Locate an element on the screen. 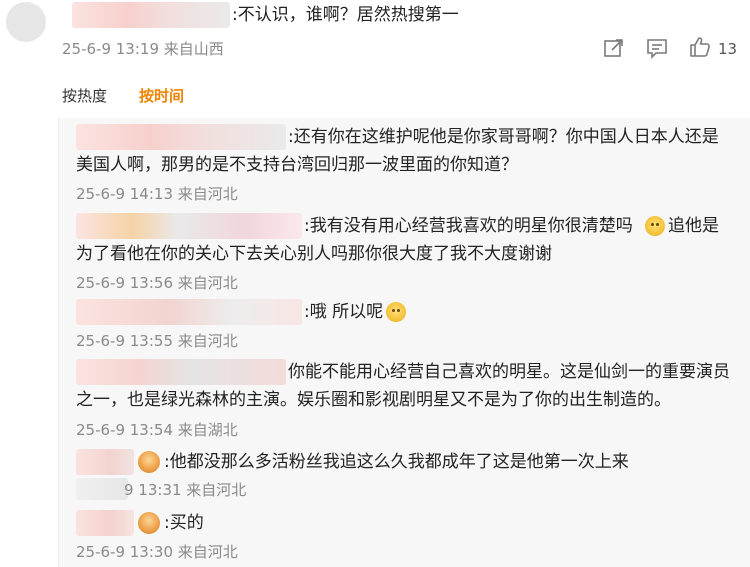  blurred-meta is located at coordinates (102, 489).